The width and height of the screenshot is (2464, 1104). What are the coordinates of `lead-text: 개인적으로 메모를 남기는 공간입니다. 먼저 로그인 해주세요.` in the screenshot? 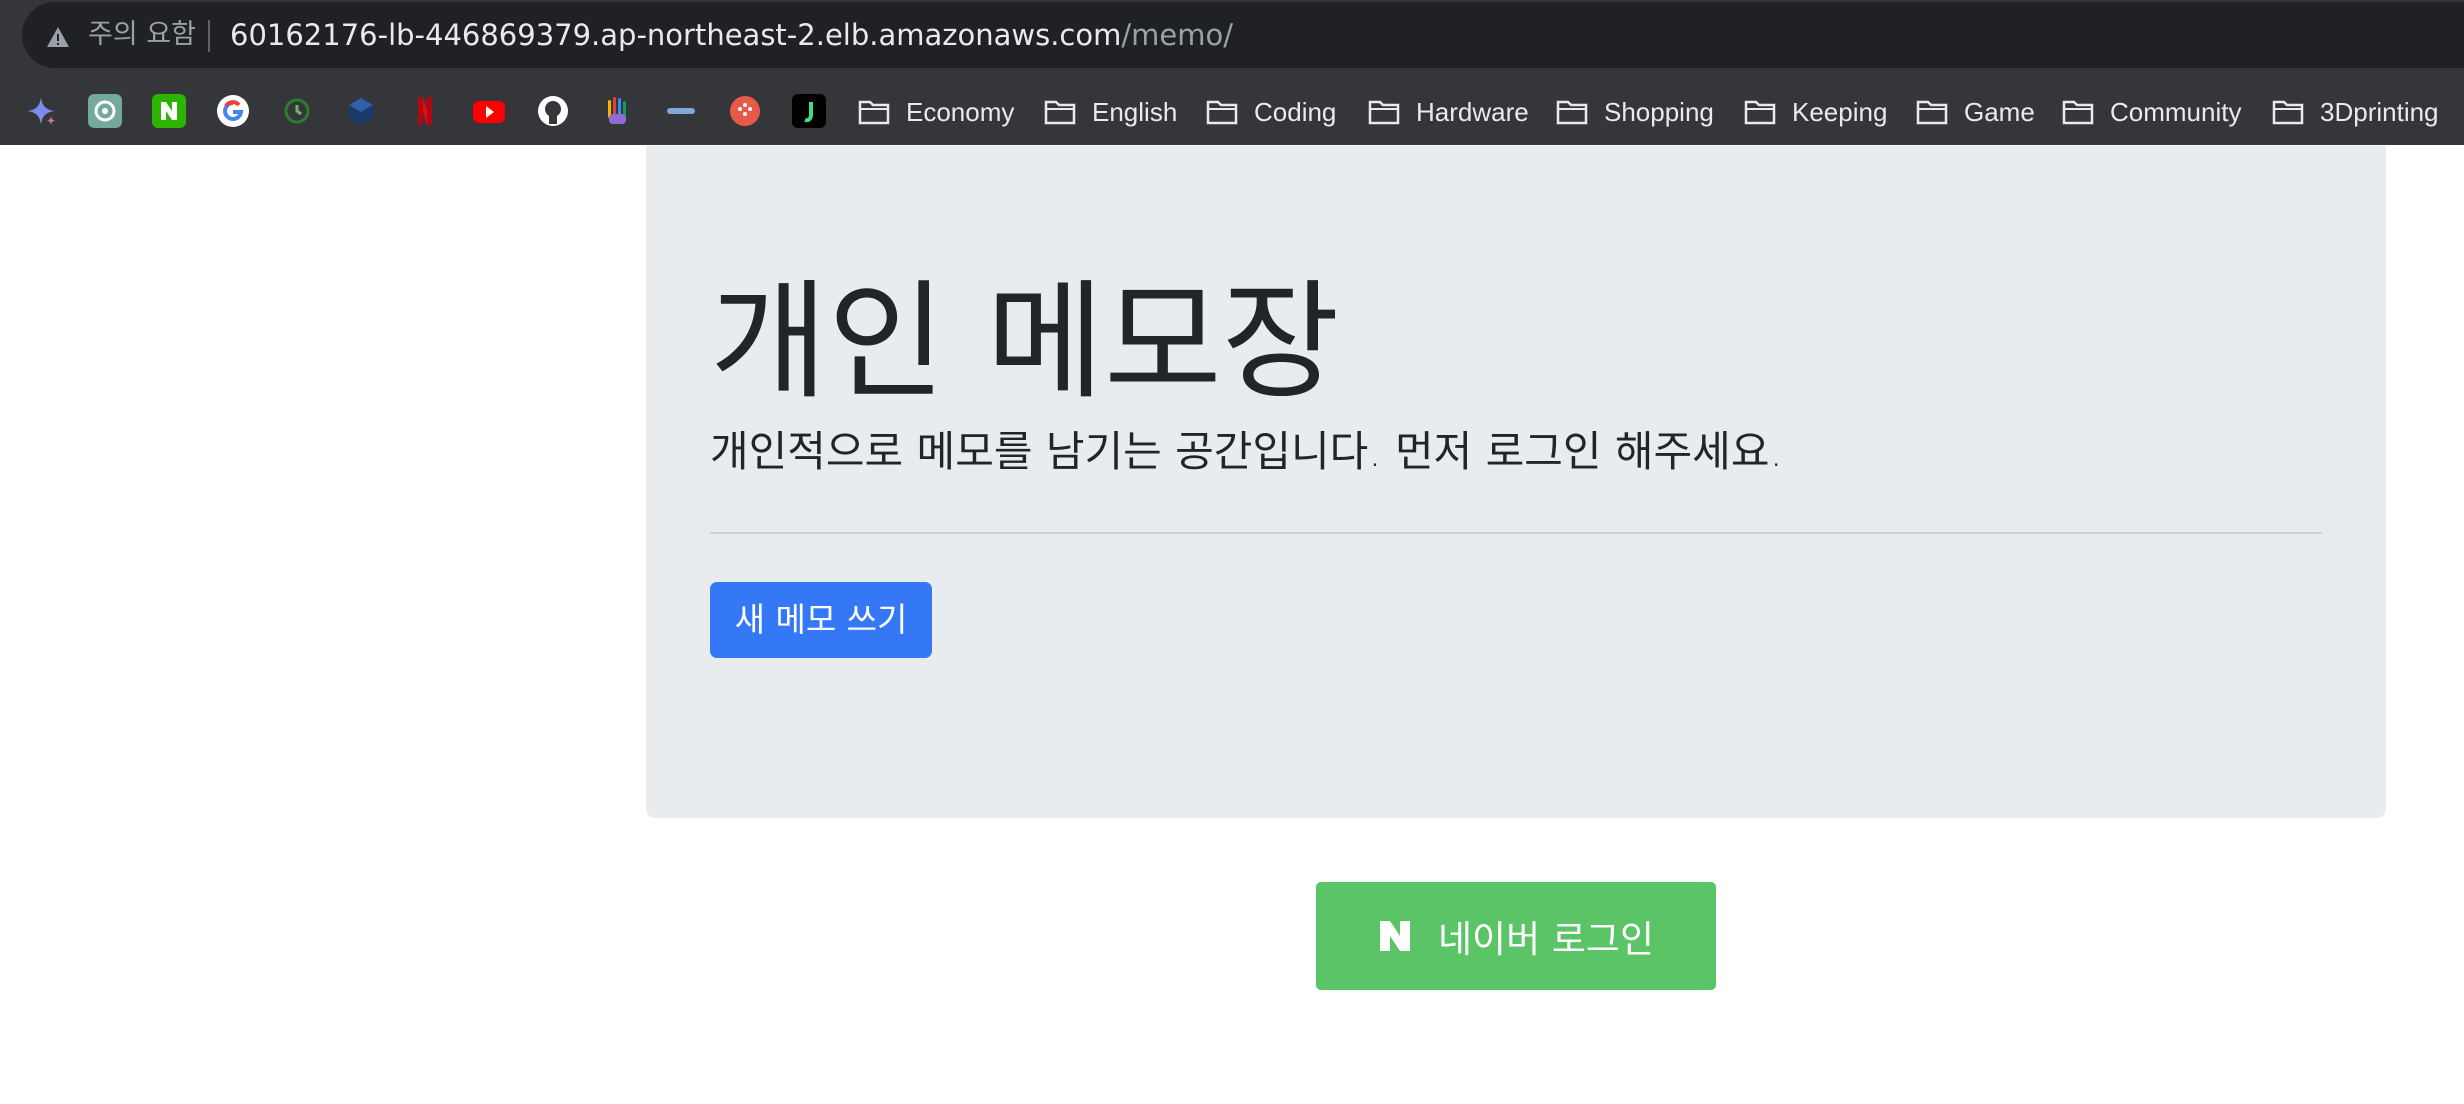 It's located at (1246, 451).